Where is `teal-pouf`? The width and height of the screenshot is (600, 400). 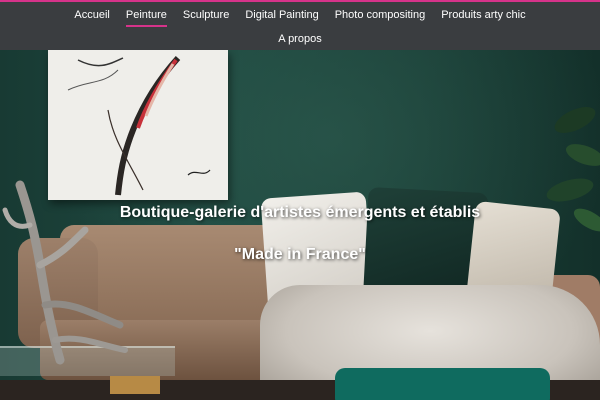 teal-pouf is located at coordinates (442, 384).